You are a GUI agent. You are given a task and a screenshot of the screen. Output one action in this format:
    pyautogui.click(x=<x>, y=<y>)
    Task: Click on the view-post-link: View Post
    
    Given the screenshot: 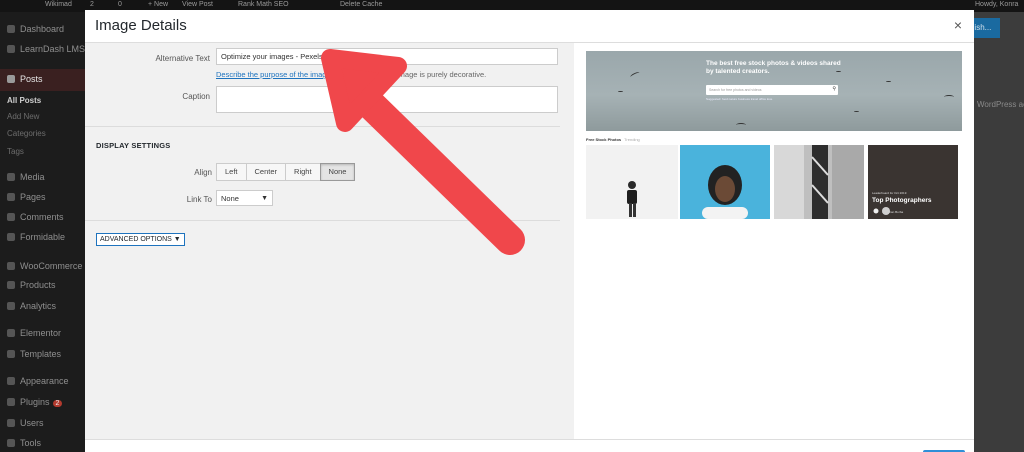 What is the action you would take?
    pyautogui.click(x=197, y=4)
    